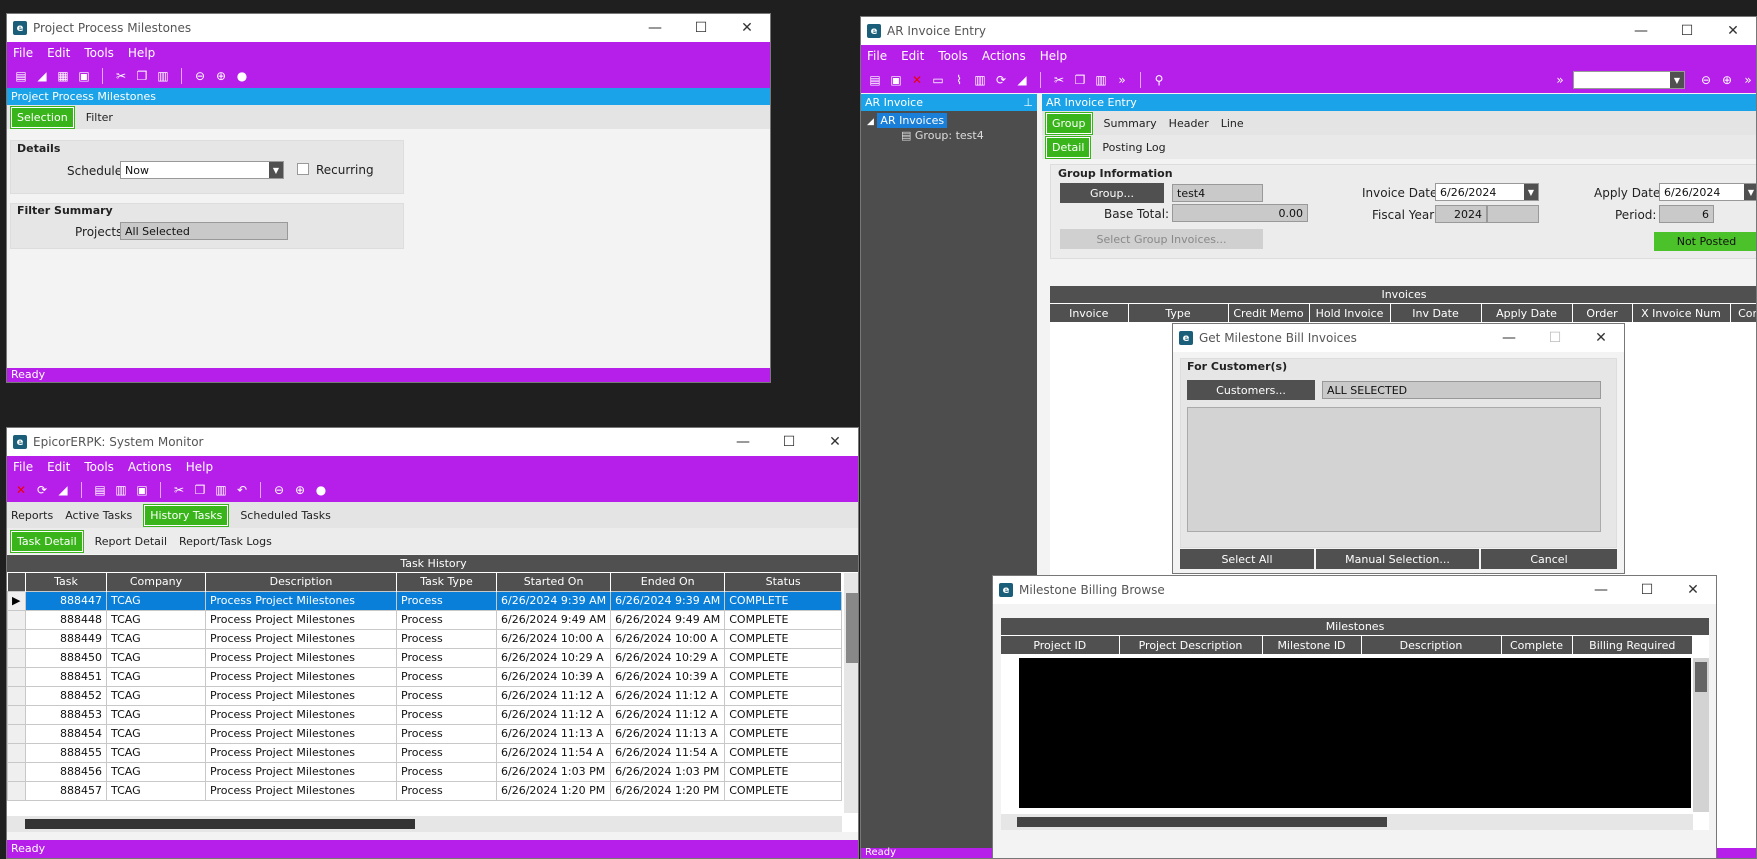  I want to click on forward-icon: ⊕, so click(221, 76).